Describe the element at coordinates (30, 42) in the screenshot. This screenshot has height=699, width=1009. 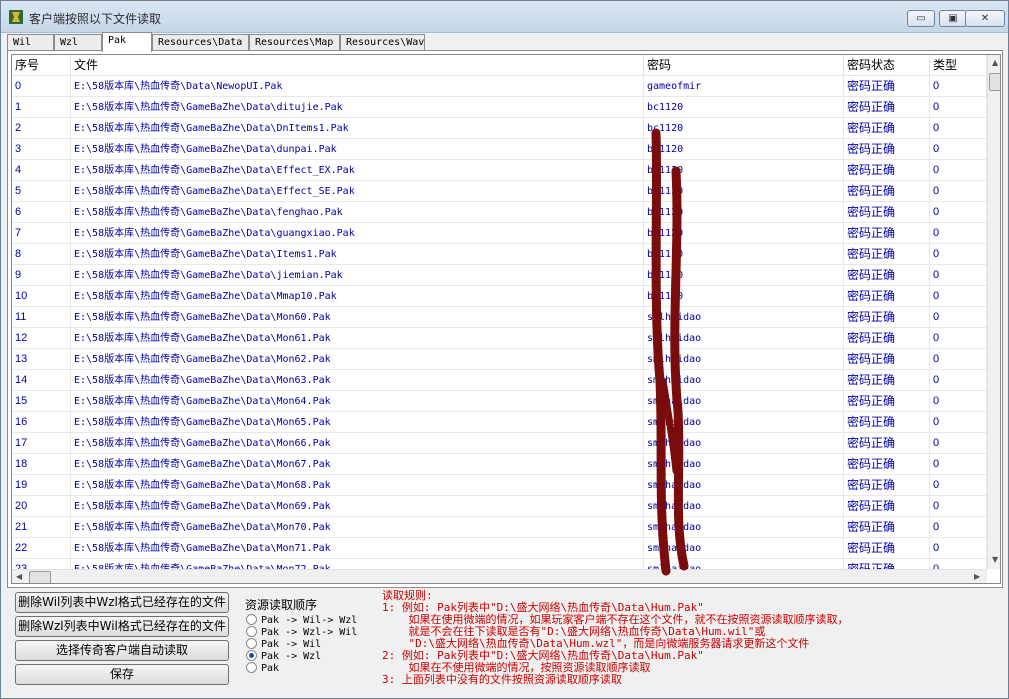
I see `tab-wil: Wil` at that location.